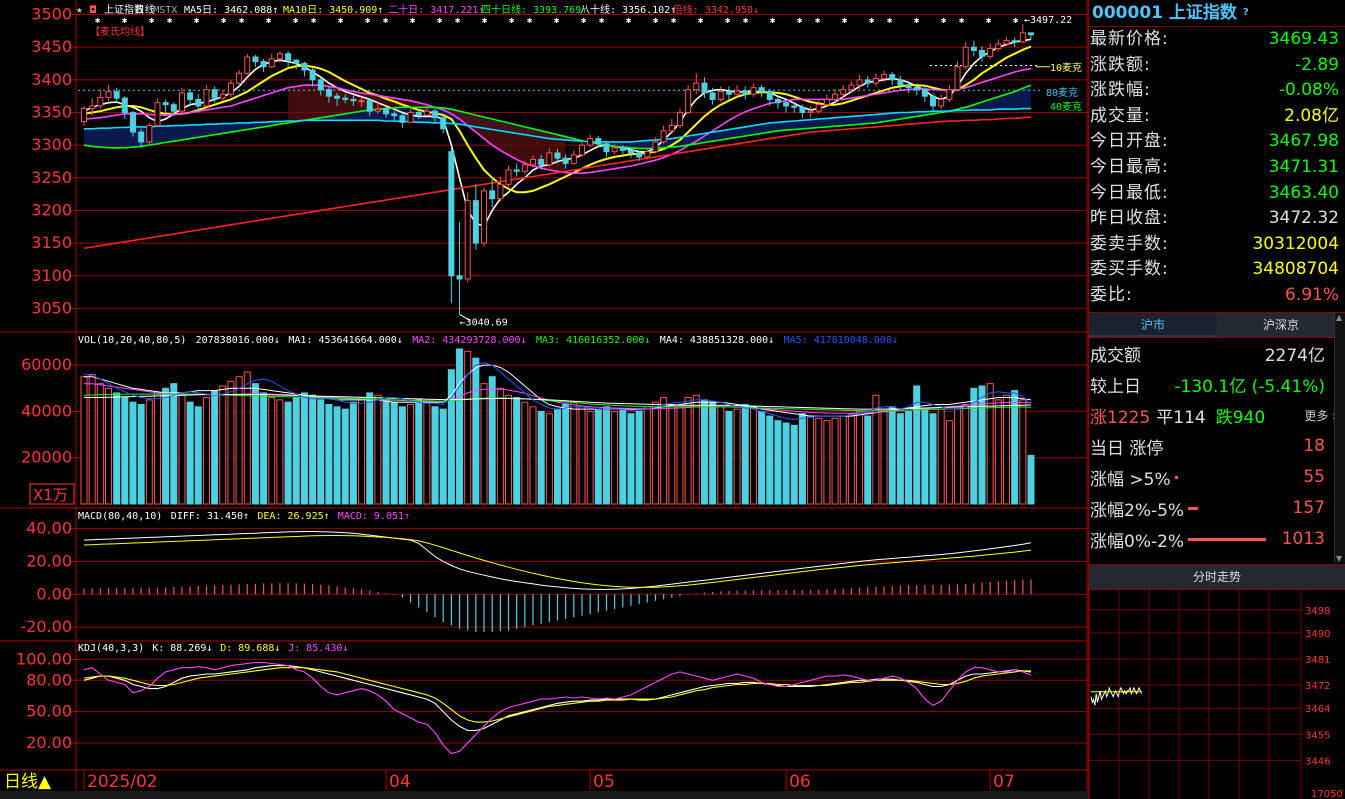 The height and width of the screenshot is (799, 1345). Describe the element at coordinates (1217, 694) in the screenshot. I see `intraday-chart: 3498 3490 3481 3472 3464 3455 3446 17050` at that location.